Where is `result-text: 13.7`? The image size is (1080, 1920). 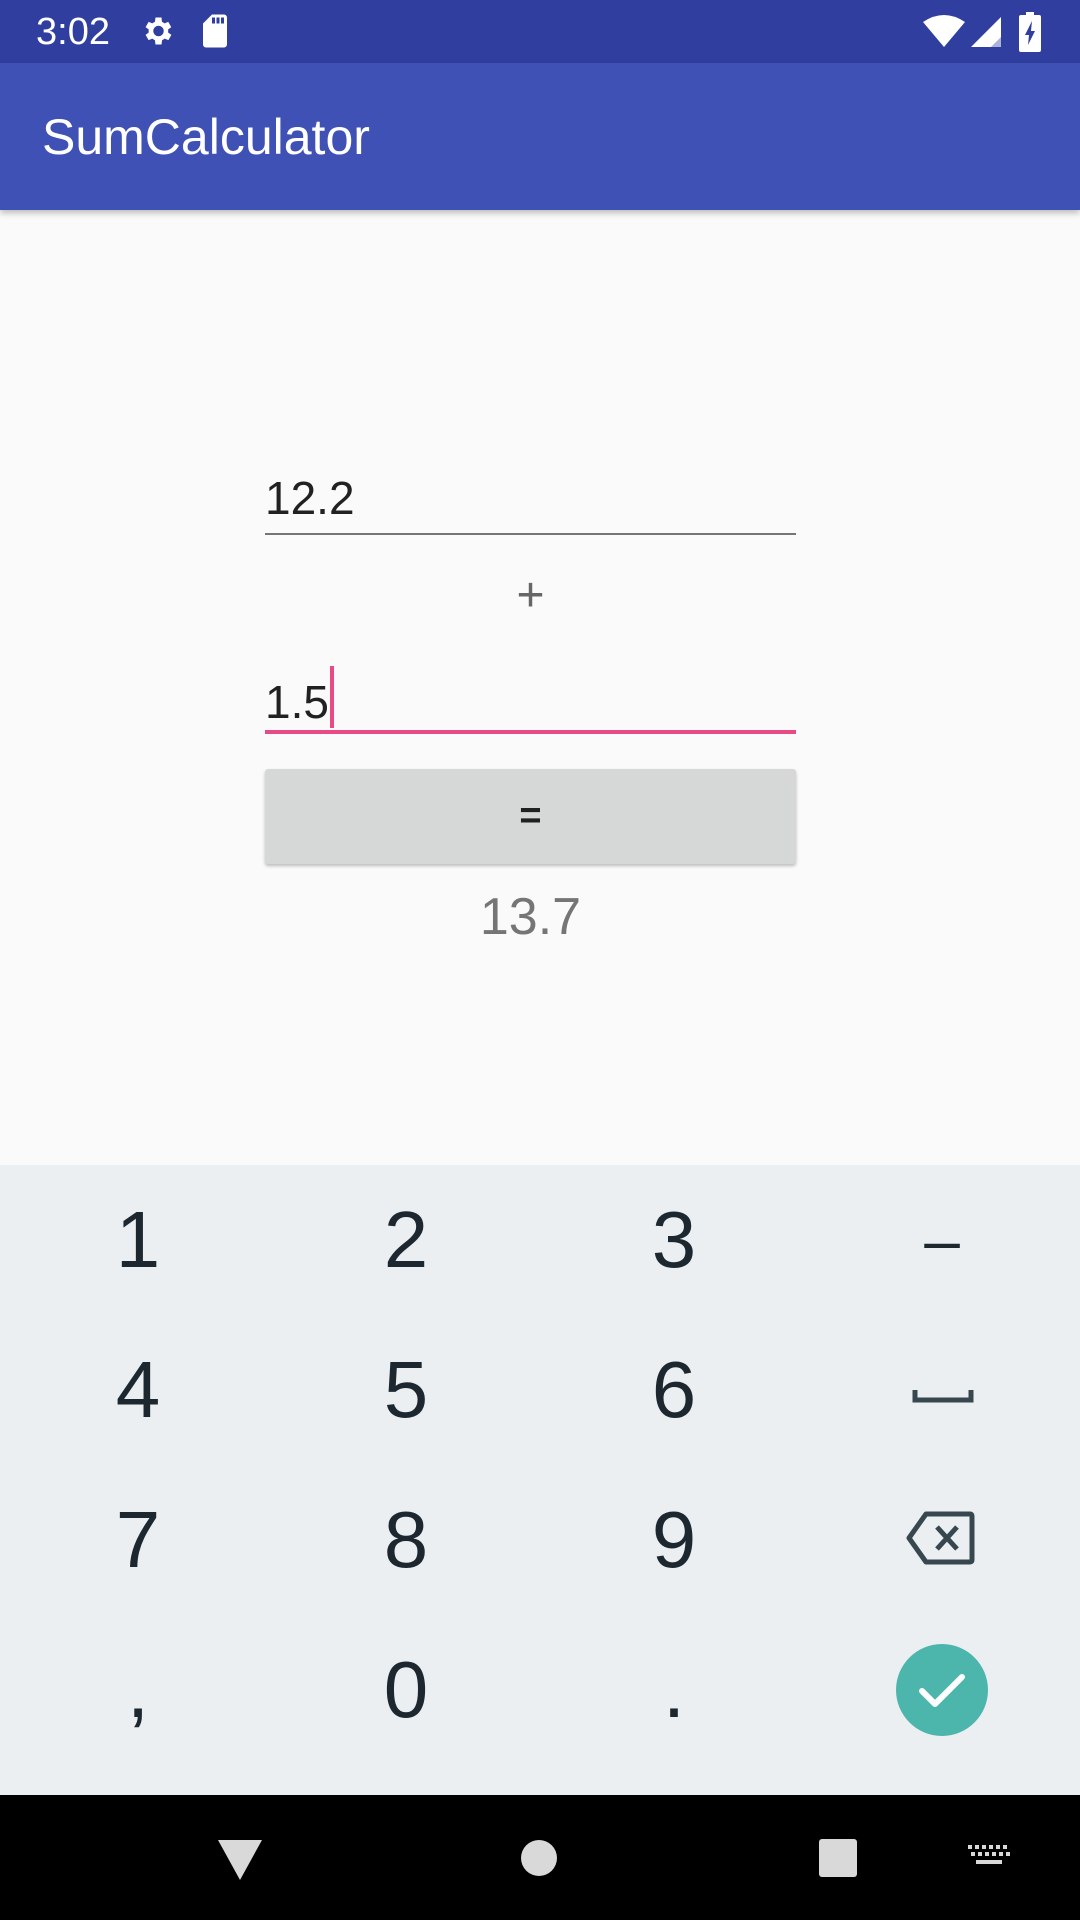
result-text: 13.7 is located at coordinates (530, 917).